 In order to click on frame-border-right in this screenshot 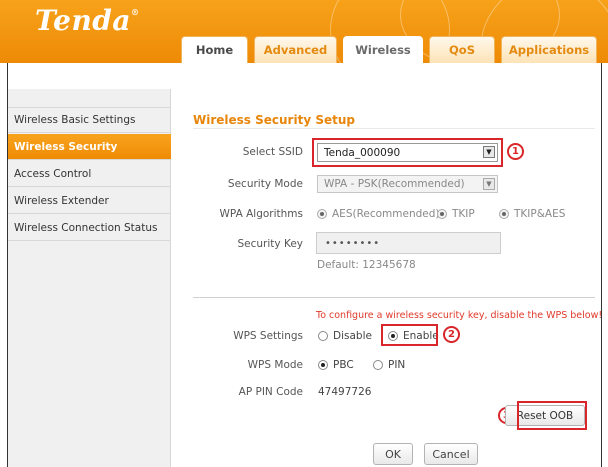, I will do `click(601, 265)`.